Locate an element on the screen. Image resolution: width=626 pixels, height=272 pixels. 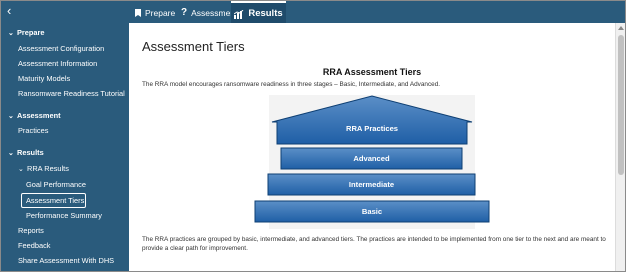
sidebar-subsection-rra-results: ⌄ RRA Results is located at coordinates (43, 169).